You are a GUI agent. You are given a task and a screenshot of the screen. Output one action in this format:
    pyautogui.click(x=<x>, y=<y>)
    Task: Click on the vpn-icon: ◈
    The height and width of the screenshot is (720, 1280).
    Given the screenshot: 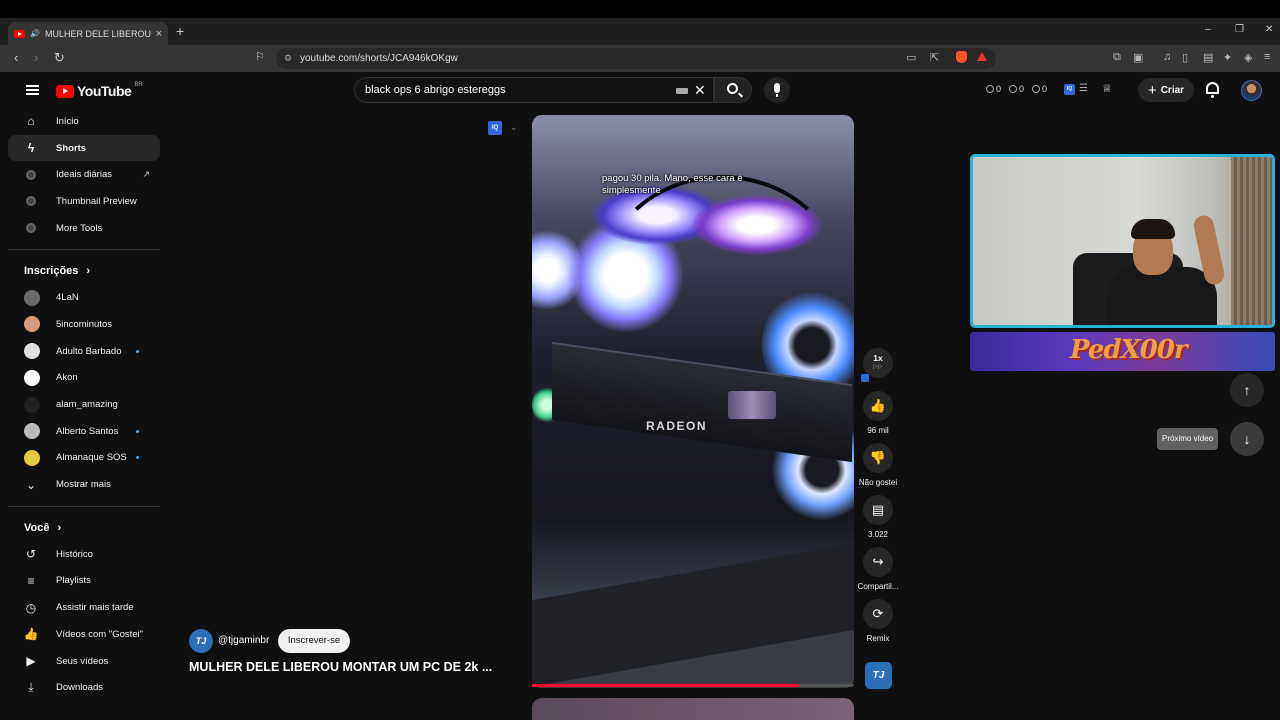 What is the action you would take?
    pyautogui.click(x=1248, y=57)
    